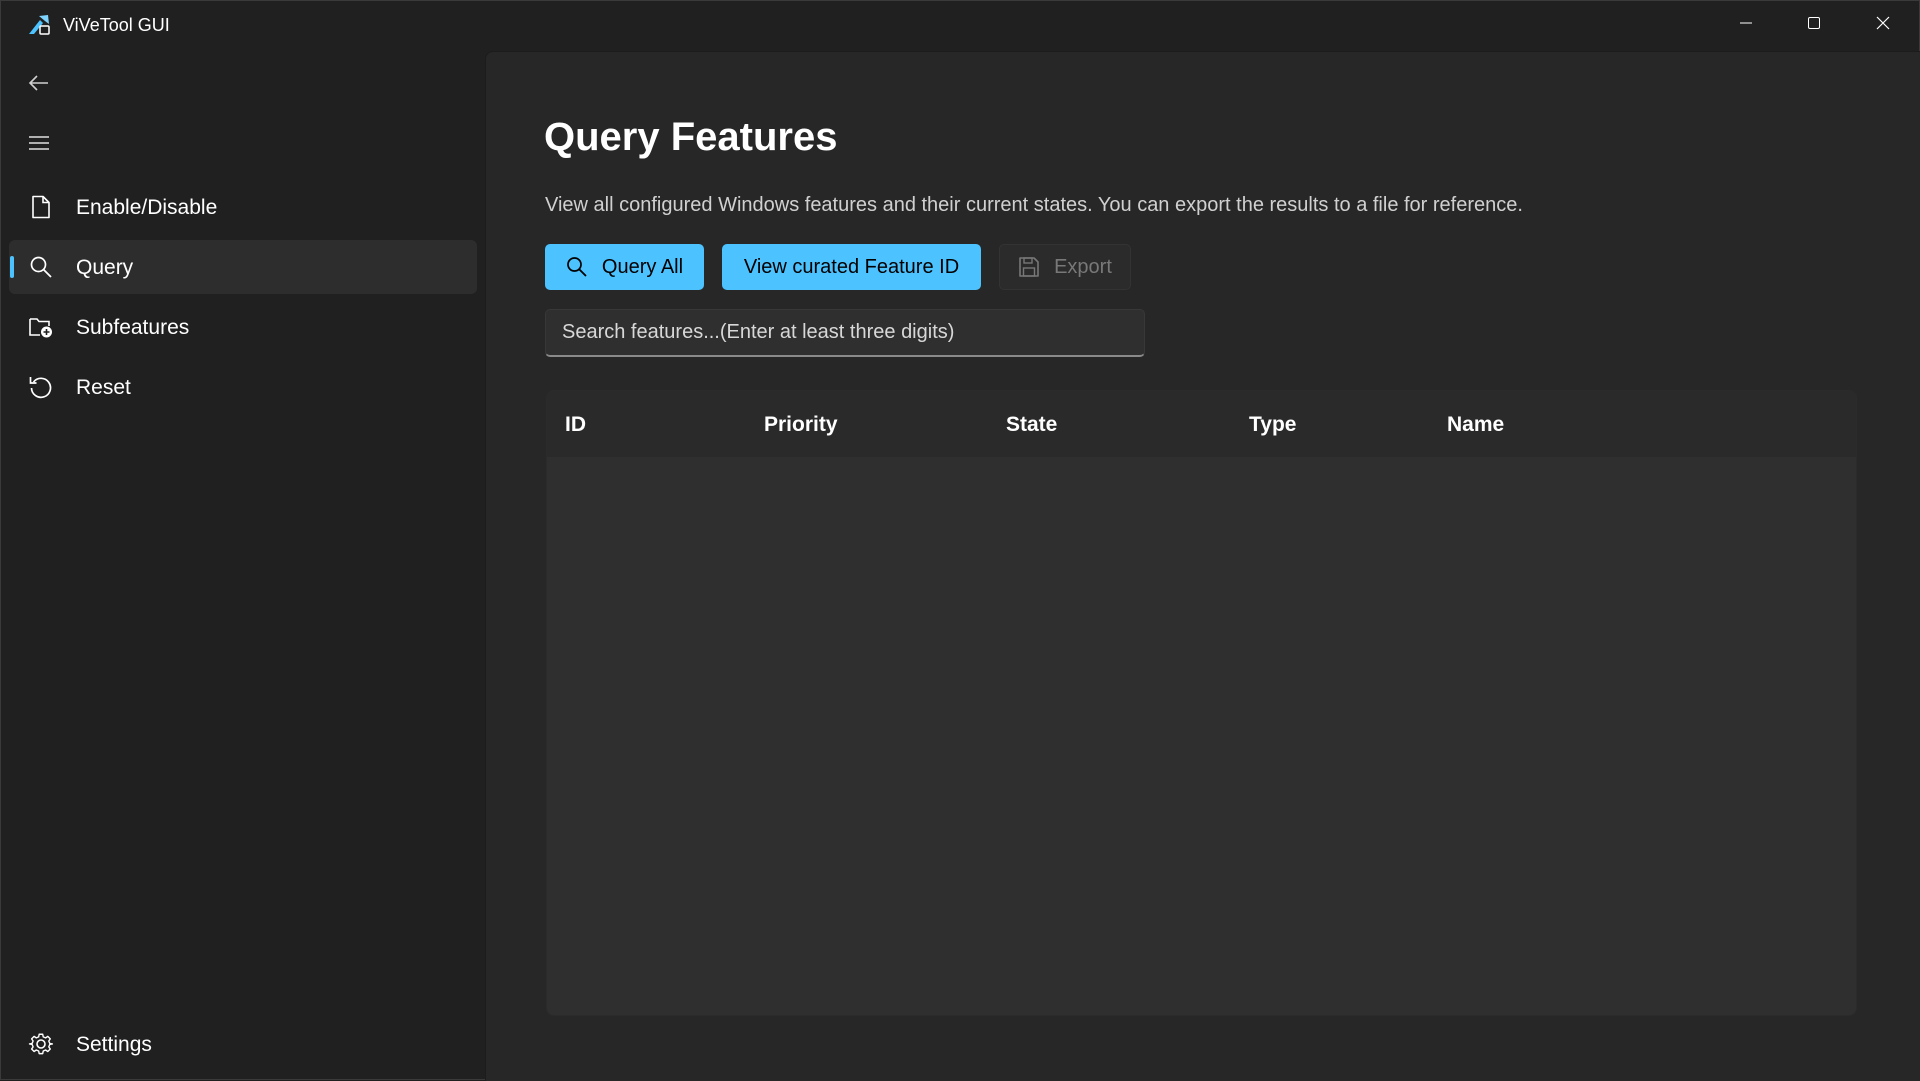  What do you see at coordinates (691, 137) in the screenshot?
I see `page-title: Query Features` at bounding box center [691, 137].